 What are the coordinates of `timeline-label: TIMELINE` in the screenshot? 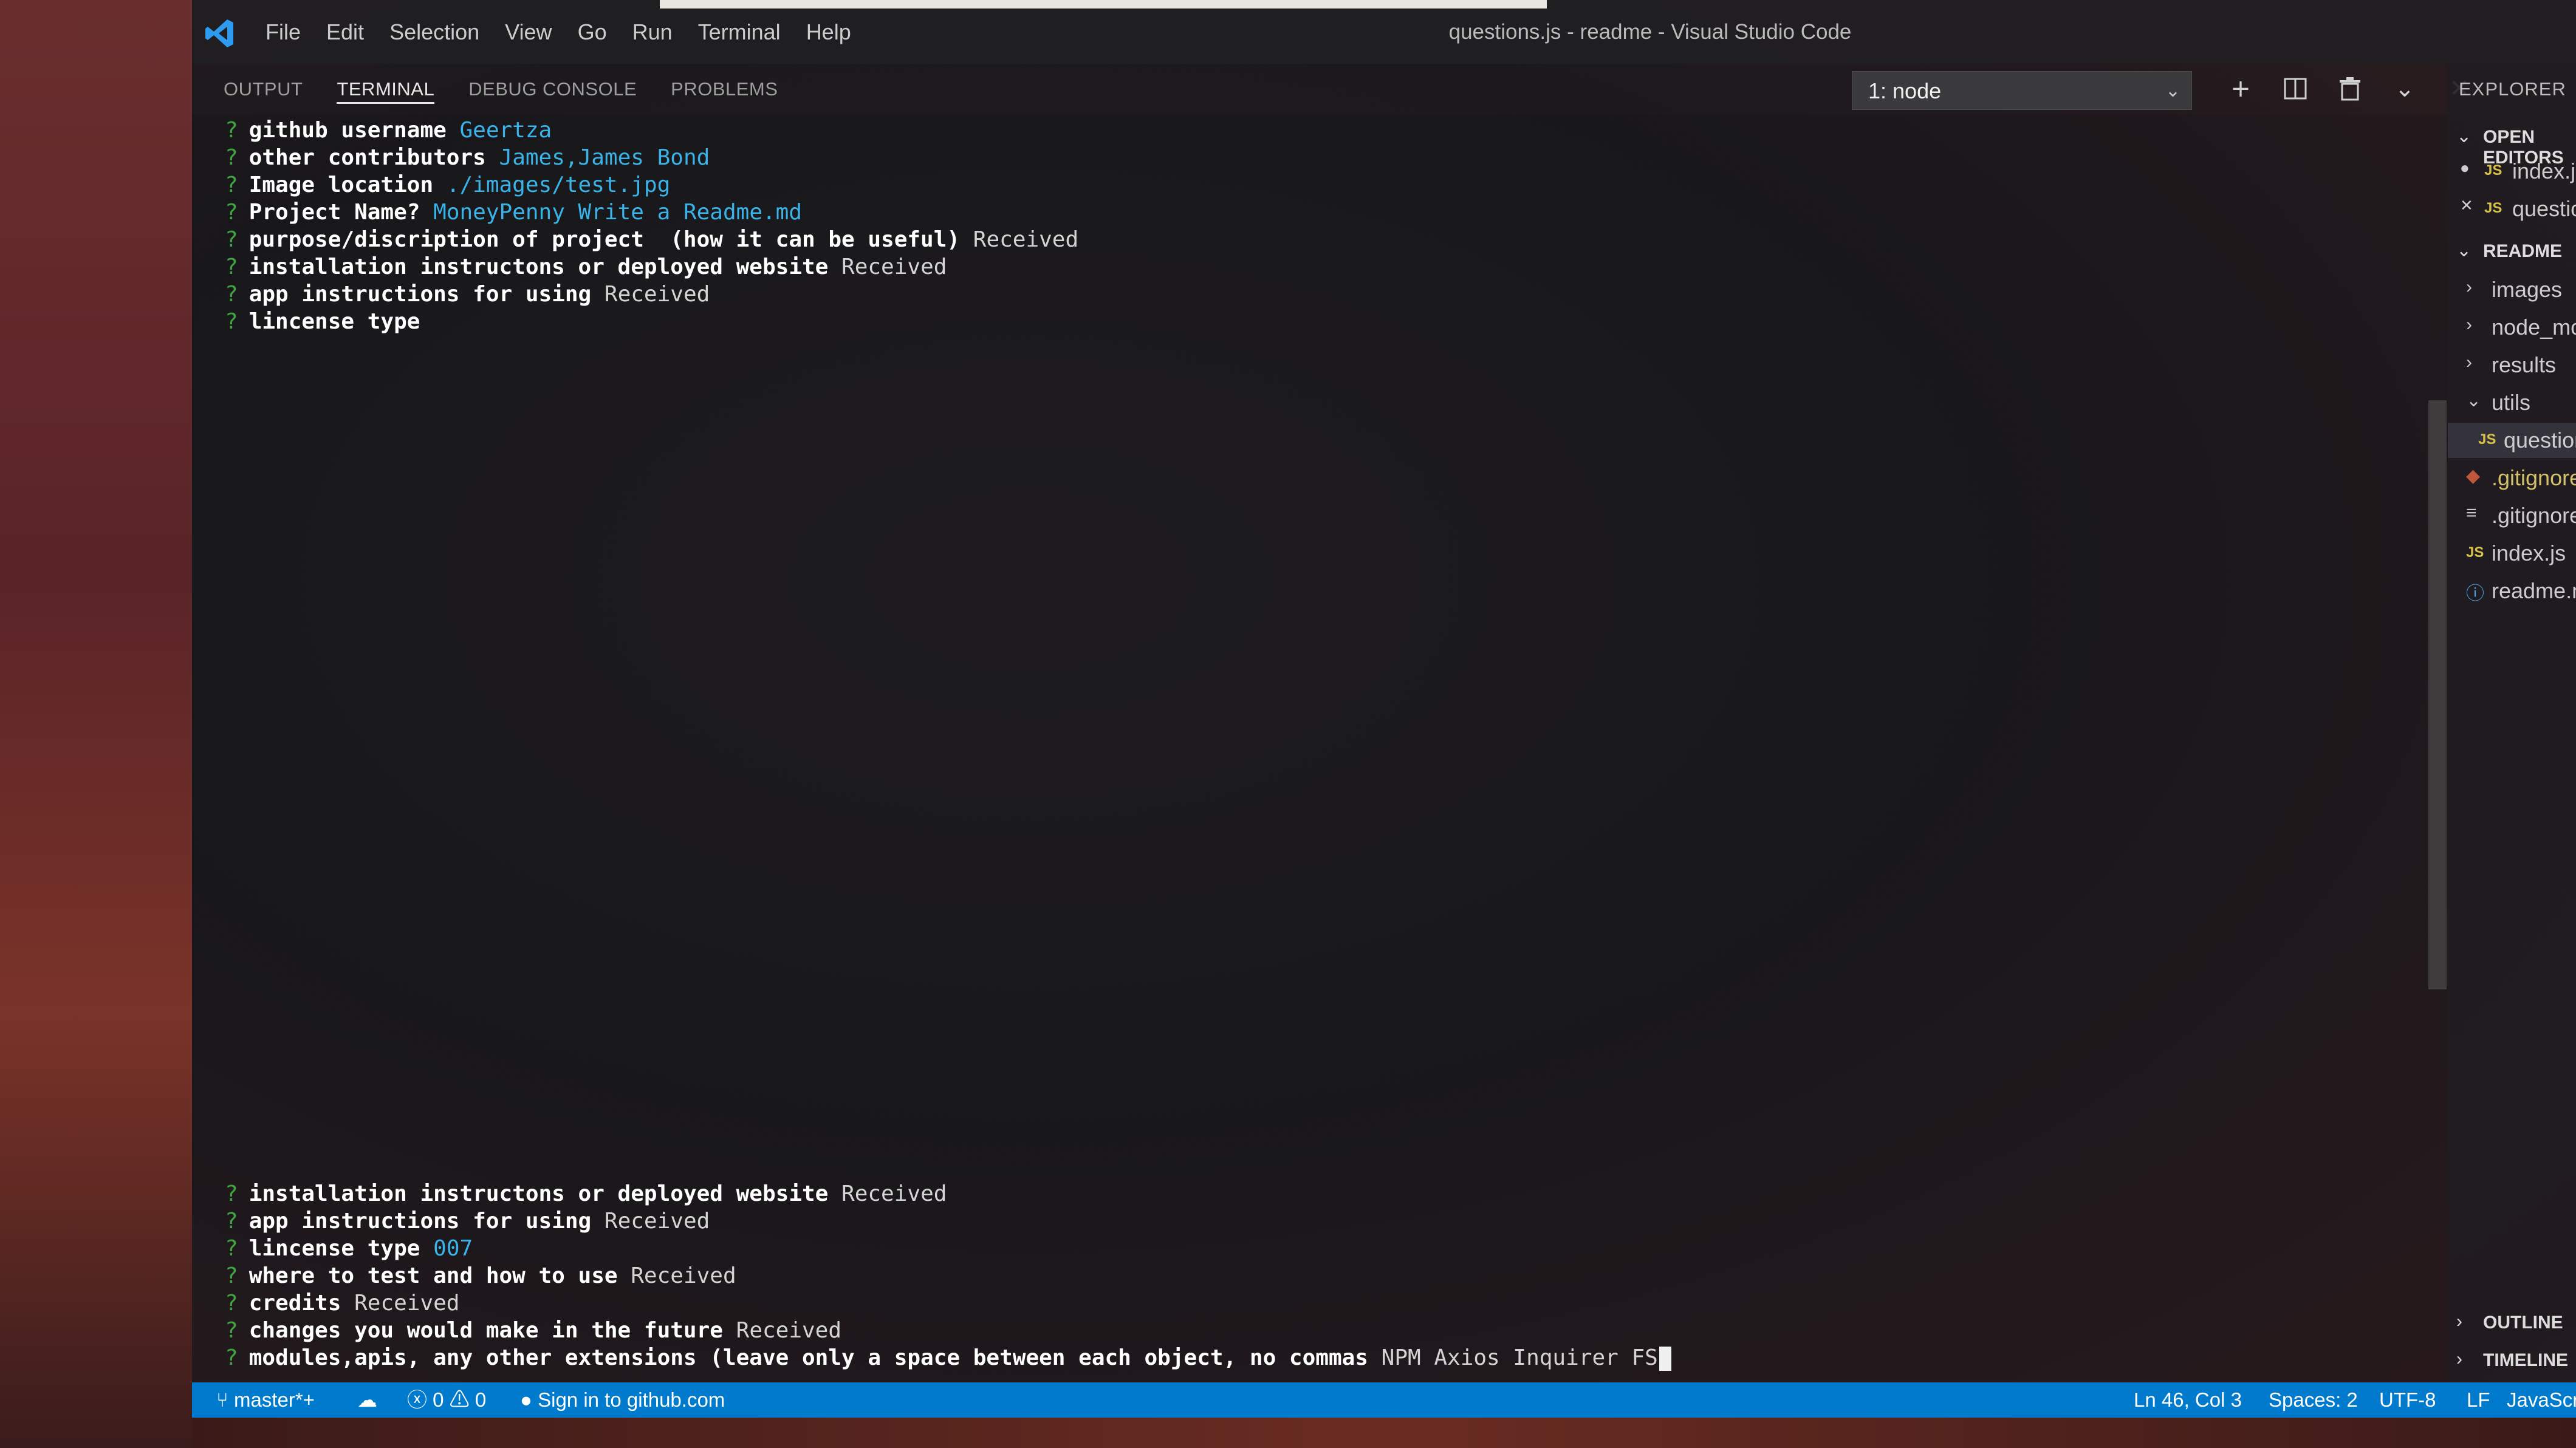 It's located at (2525, 1360).